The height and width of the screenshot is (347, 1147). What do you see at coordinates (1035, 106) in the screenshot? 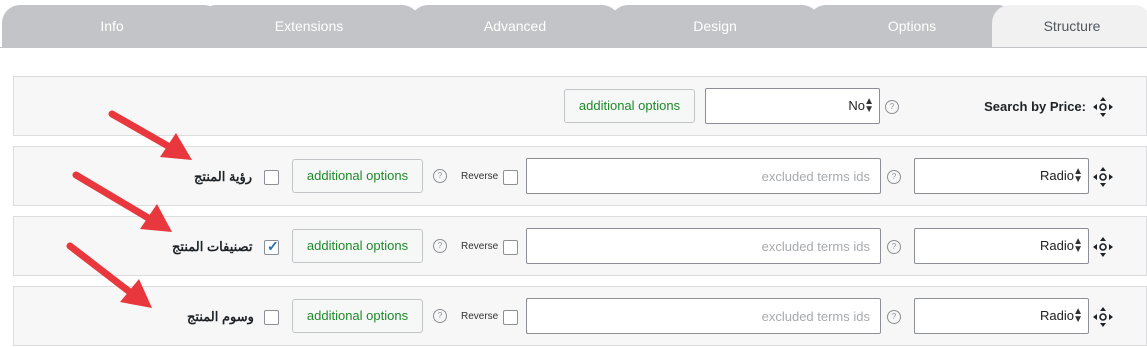
I see `search-by-price-label: :Search by Price` at bounding box center [1035, 106].